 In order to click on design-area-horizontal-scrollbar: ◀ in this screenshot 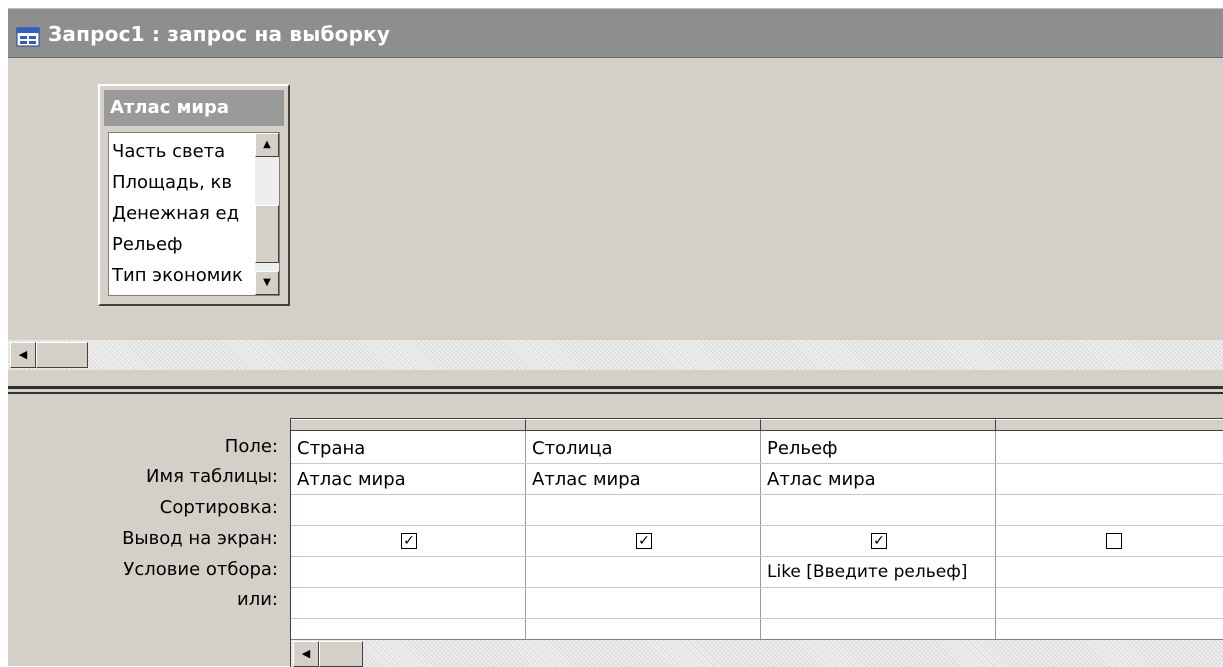, I will do `click(615, 355)`.